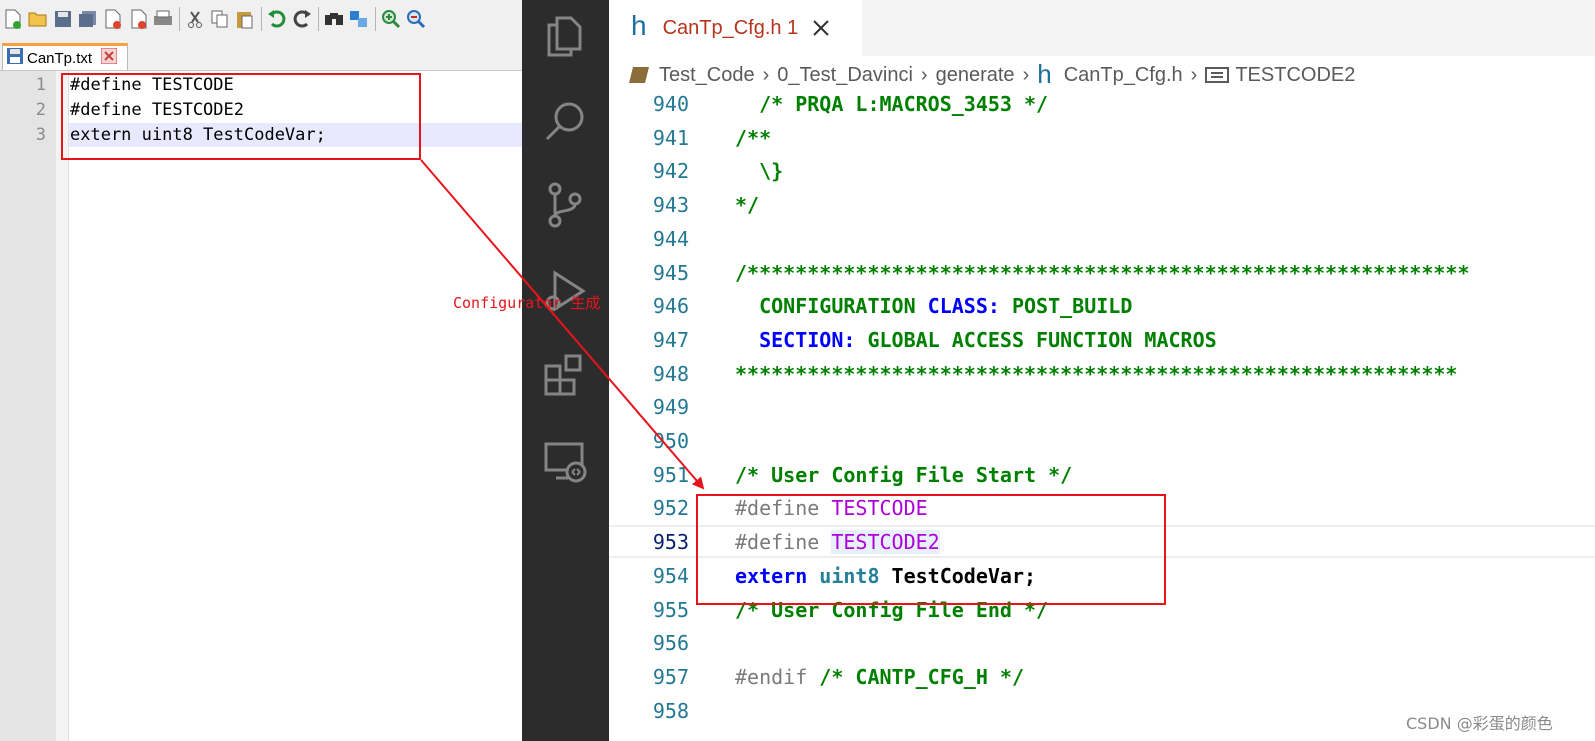 The height and width of the screenshot is (741, 1595). What do you see at coordinates (65, 56) in the screenshot?
I see `npp-file-tab: CanTp.txt` at bounding box center [65, 56].